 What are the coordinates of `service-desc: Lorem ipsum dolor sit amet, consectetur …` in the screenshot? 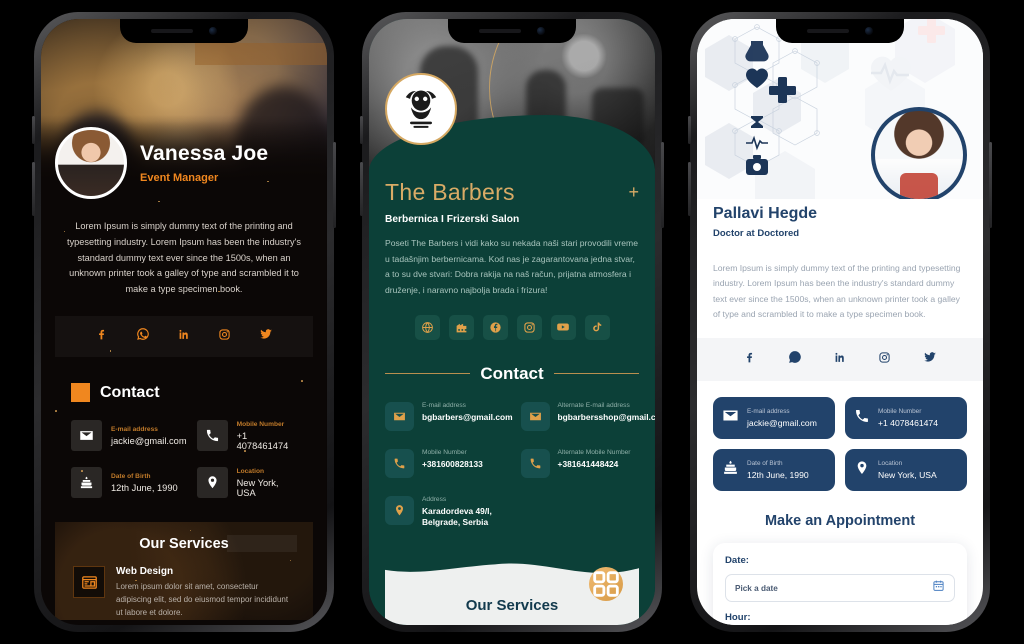 It's located at (202, 599).